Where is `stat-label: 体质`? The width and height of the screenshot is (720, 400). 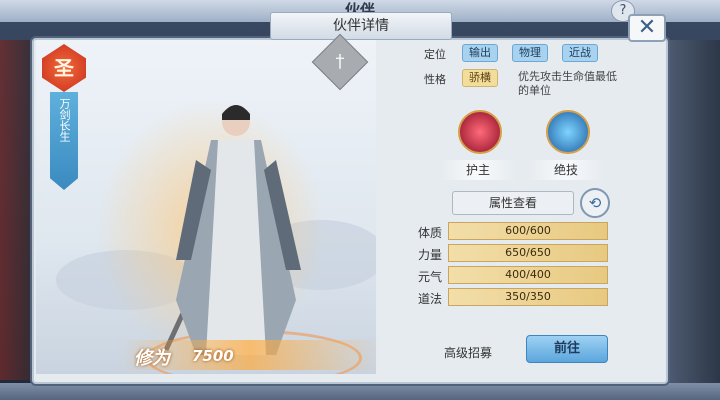 stat-label: 体质 is located at coordinates (430, 233).